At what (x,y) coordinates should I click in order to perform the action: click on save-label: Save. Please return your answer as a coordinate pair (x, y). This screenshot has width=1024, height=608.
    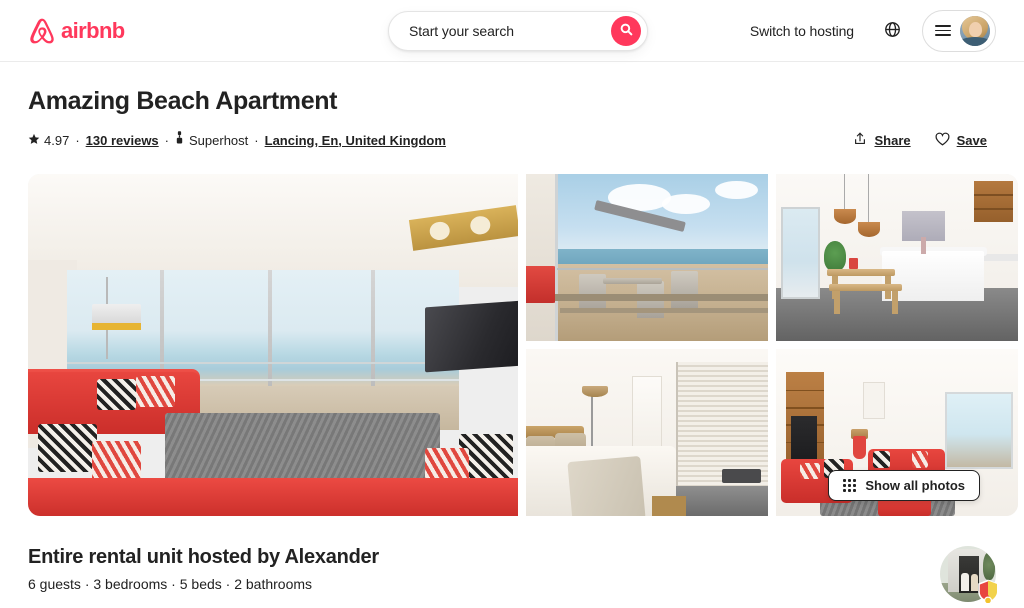
    Looking at the image, I should click on (971, 140).